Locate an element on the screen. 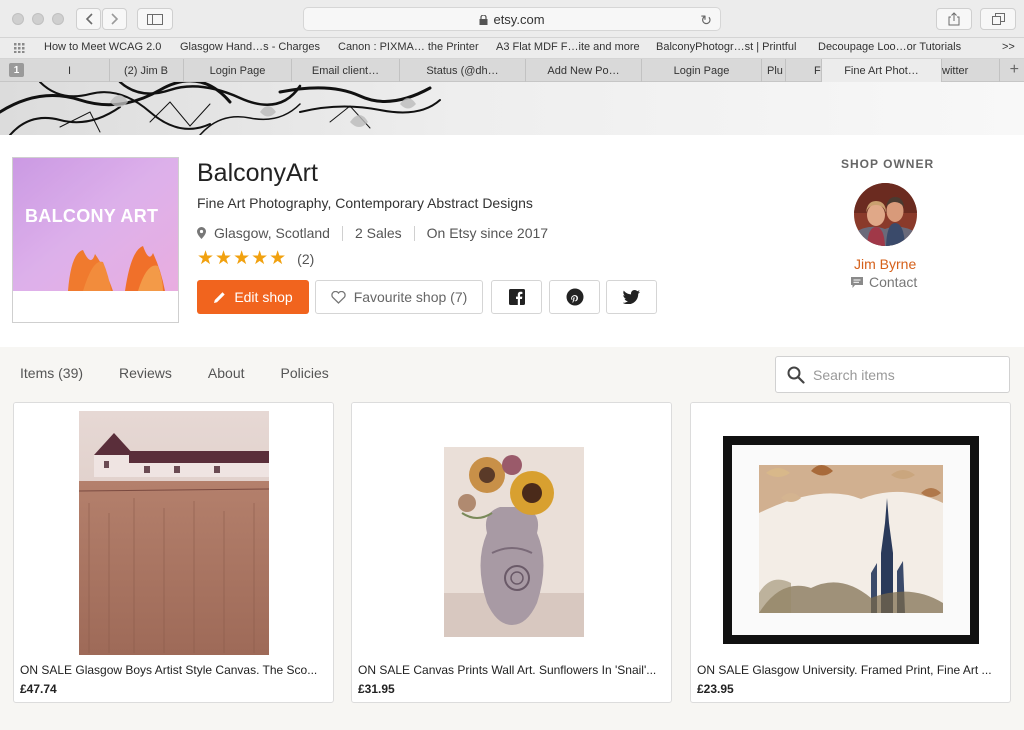 This screenshot has width=1024, height=730. bookmark-item: Decoupage Loo…or Tutorials is located at coordinates (889, 47).